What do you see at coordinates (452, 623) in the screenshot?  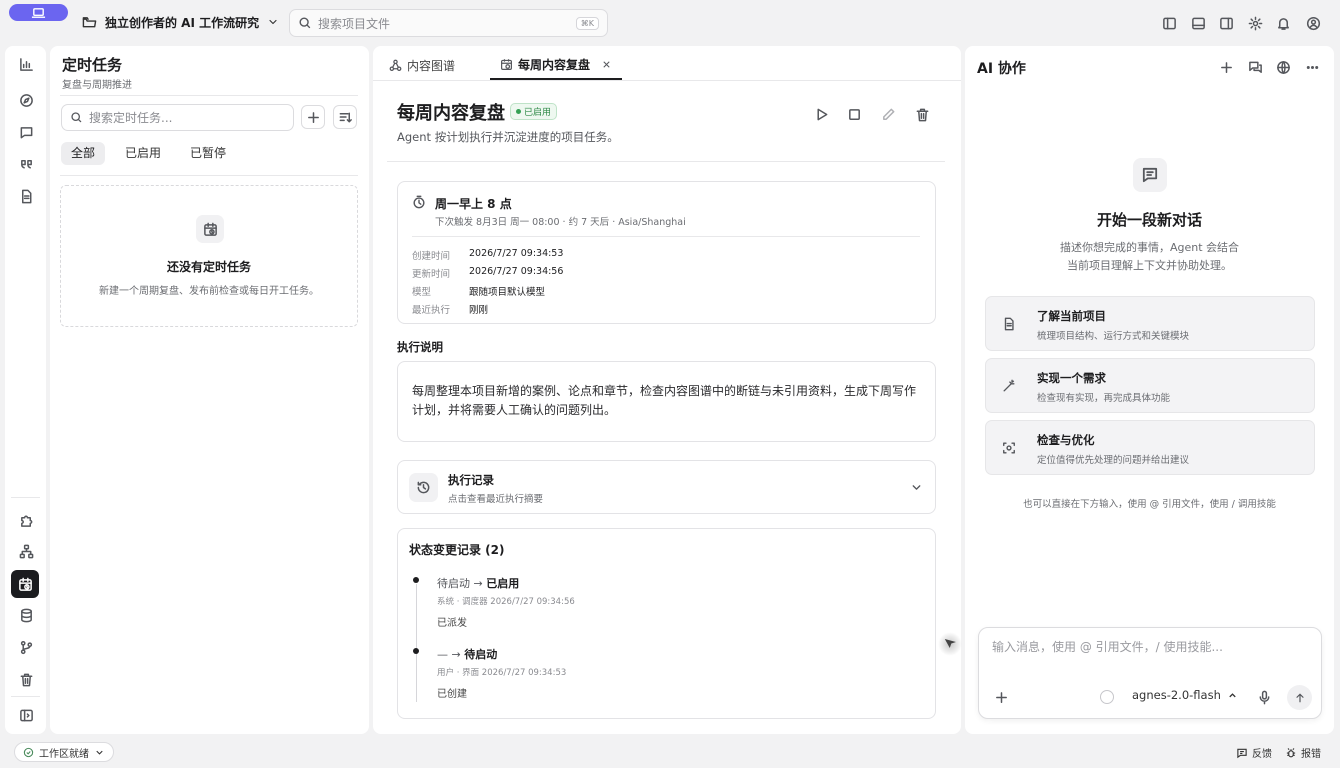 I see `state-change-note: 已派发` at bounding box center [452, 623].